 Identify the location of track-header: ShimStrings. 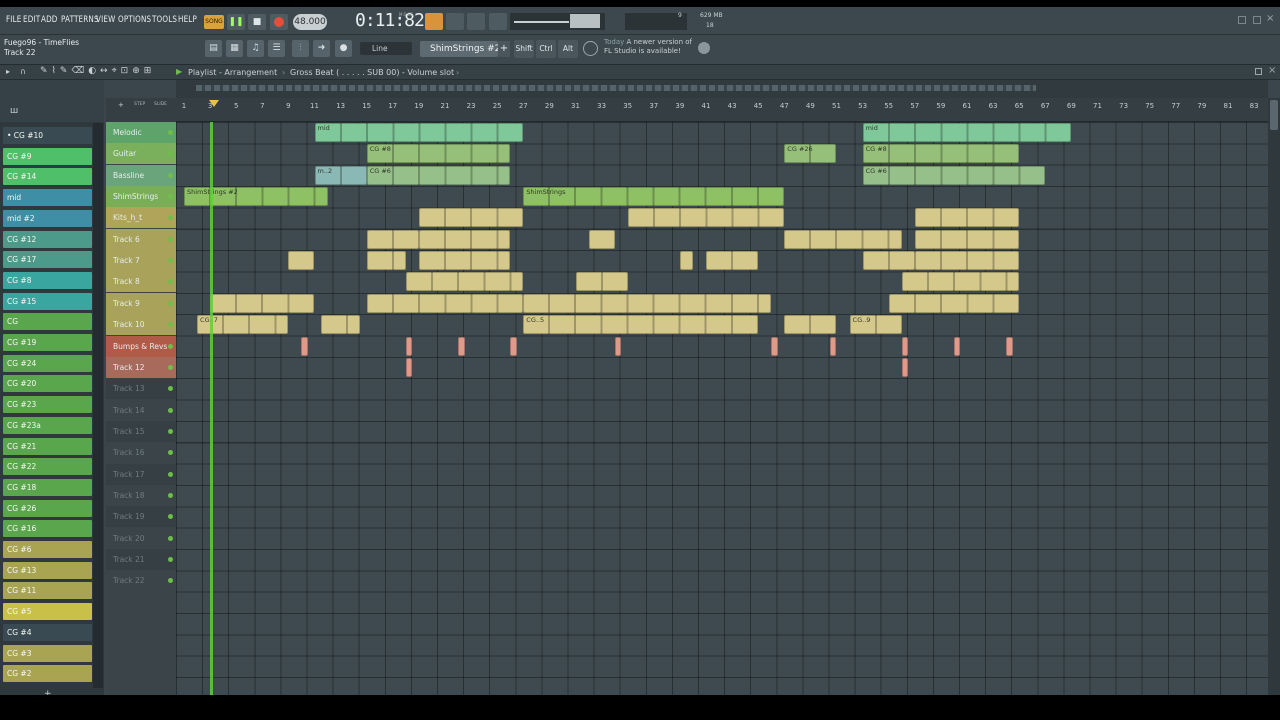
(141, 197).